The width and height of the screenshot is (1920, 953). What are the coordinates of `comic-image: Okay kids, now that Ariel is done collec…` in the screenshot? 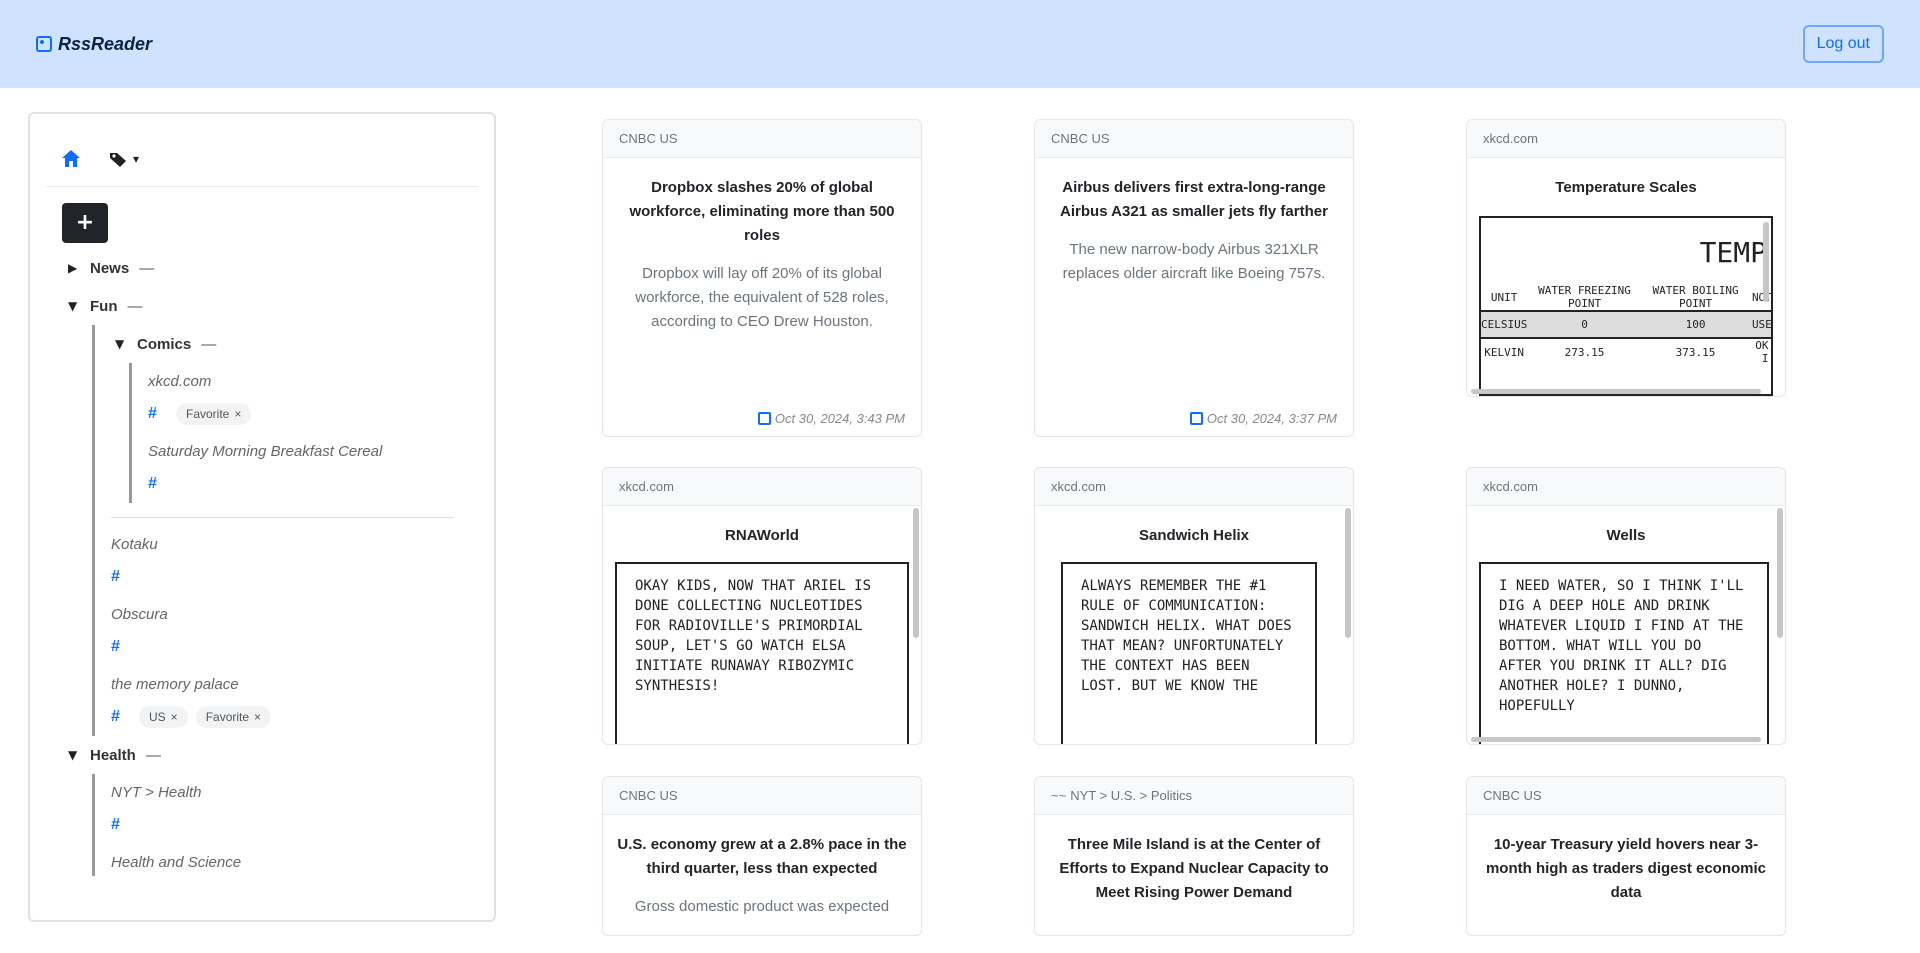 It's located at (762, 653).